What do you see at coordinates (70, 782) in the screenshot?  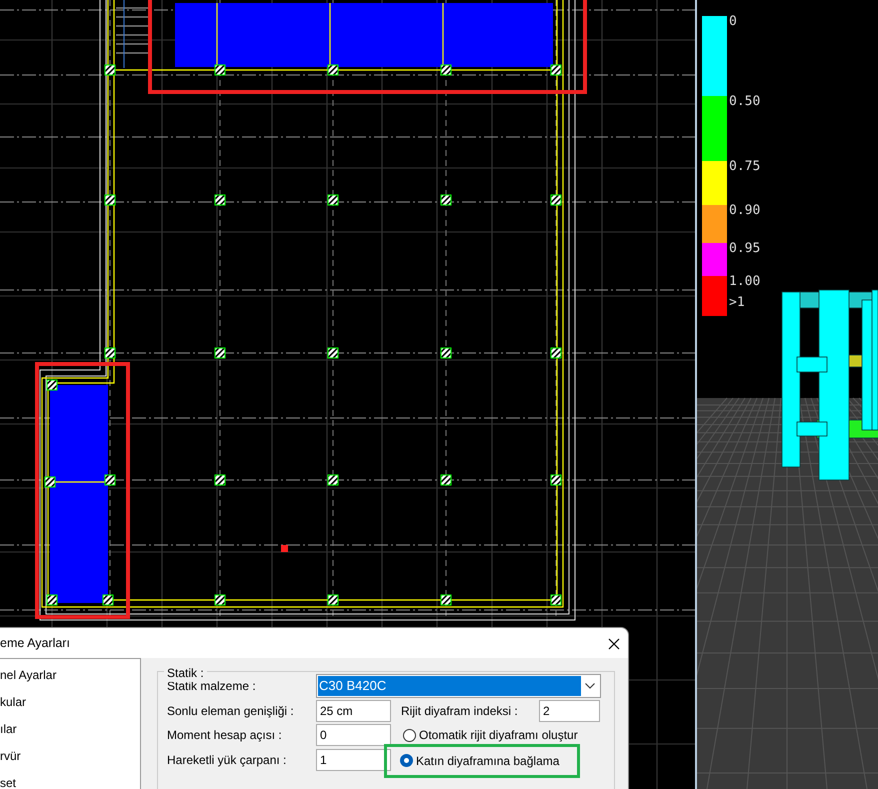 I see `list-item: set` at bounding box center [70, 782].